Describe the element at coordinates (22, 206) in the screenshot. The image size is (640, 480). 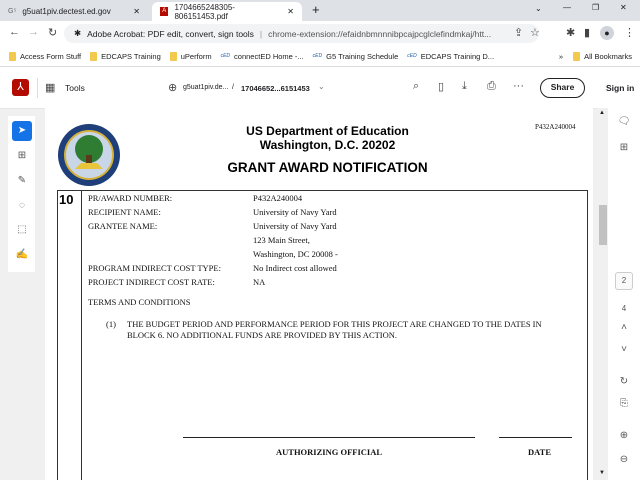
I see `lasso-tool-icon: ◌` at that location.